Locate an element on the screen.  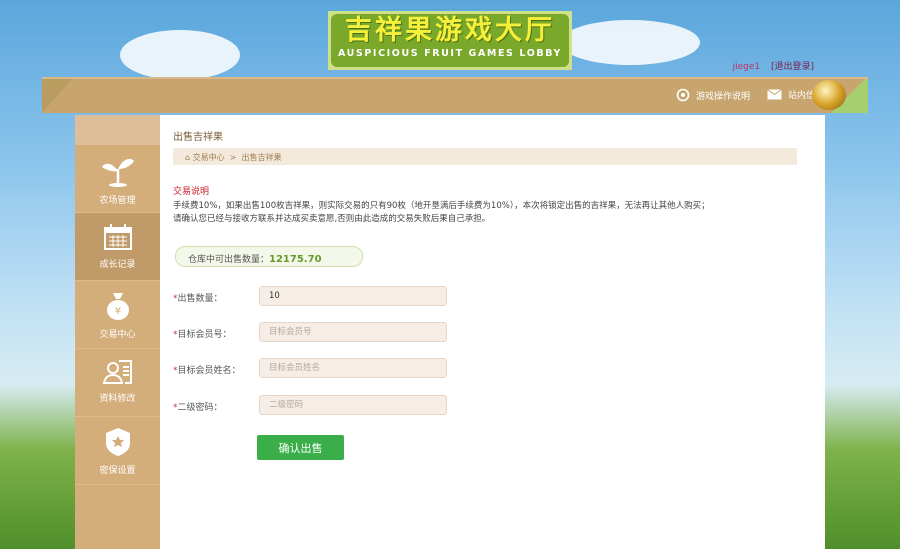
mail-icon is located at coordinates (774, 94).